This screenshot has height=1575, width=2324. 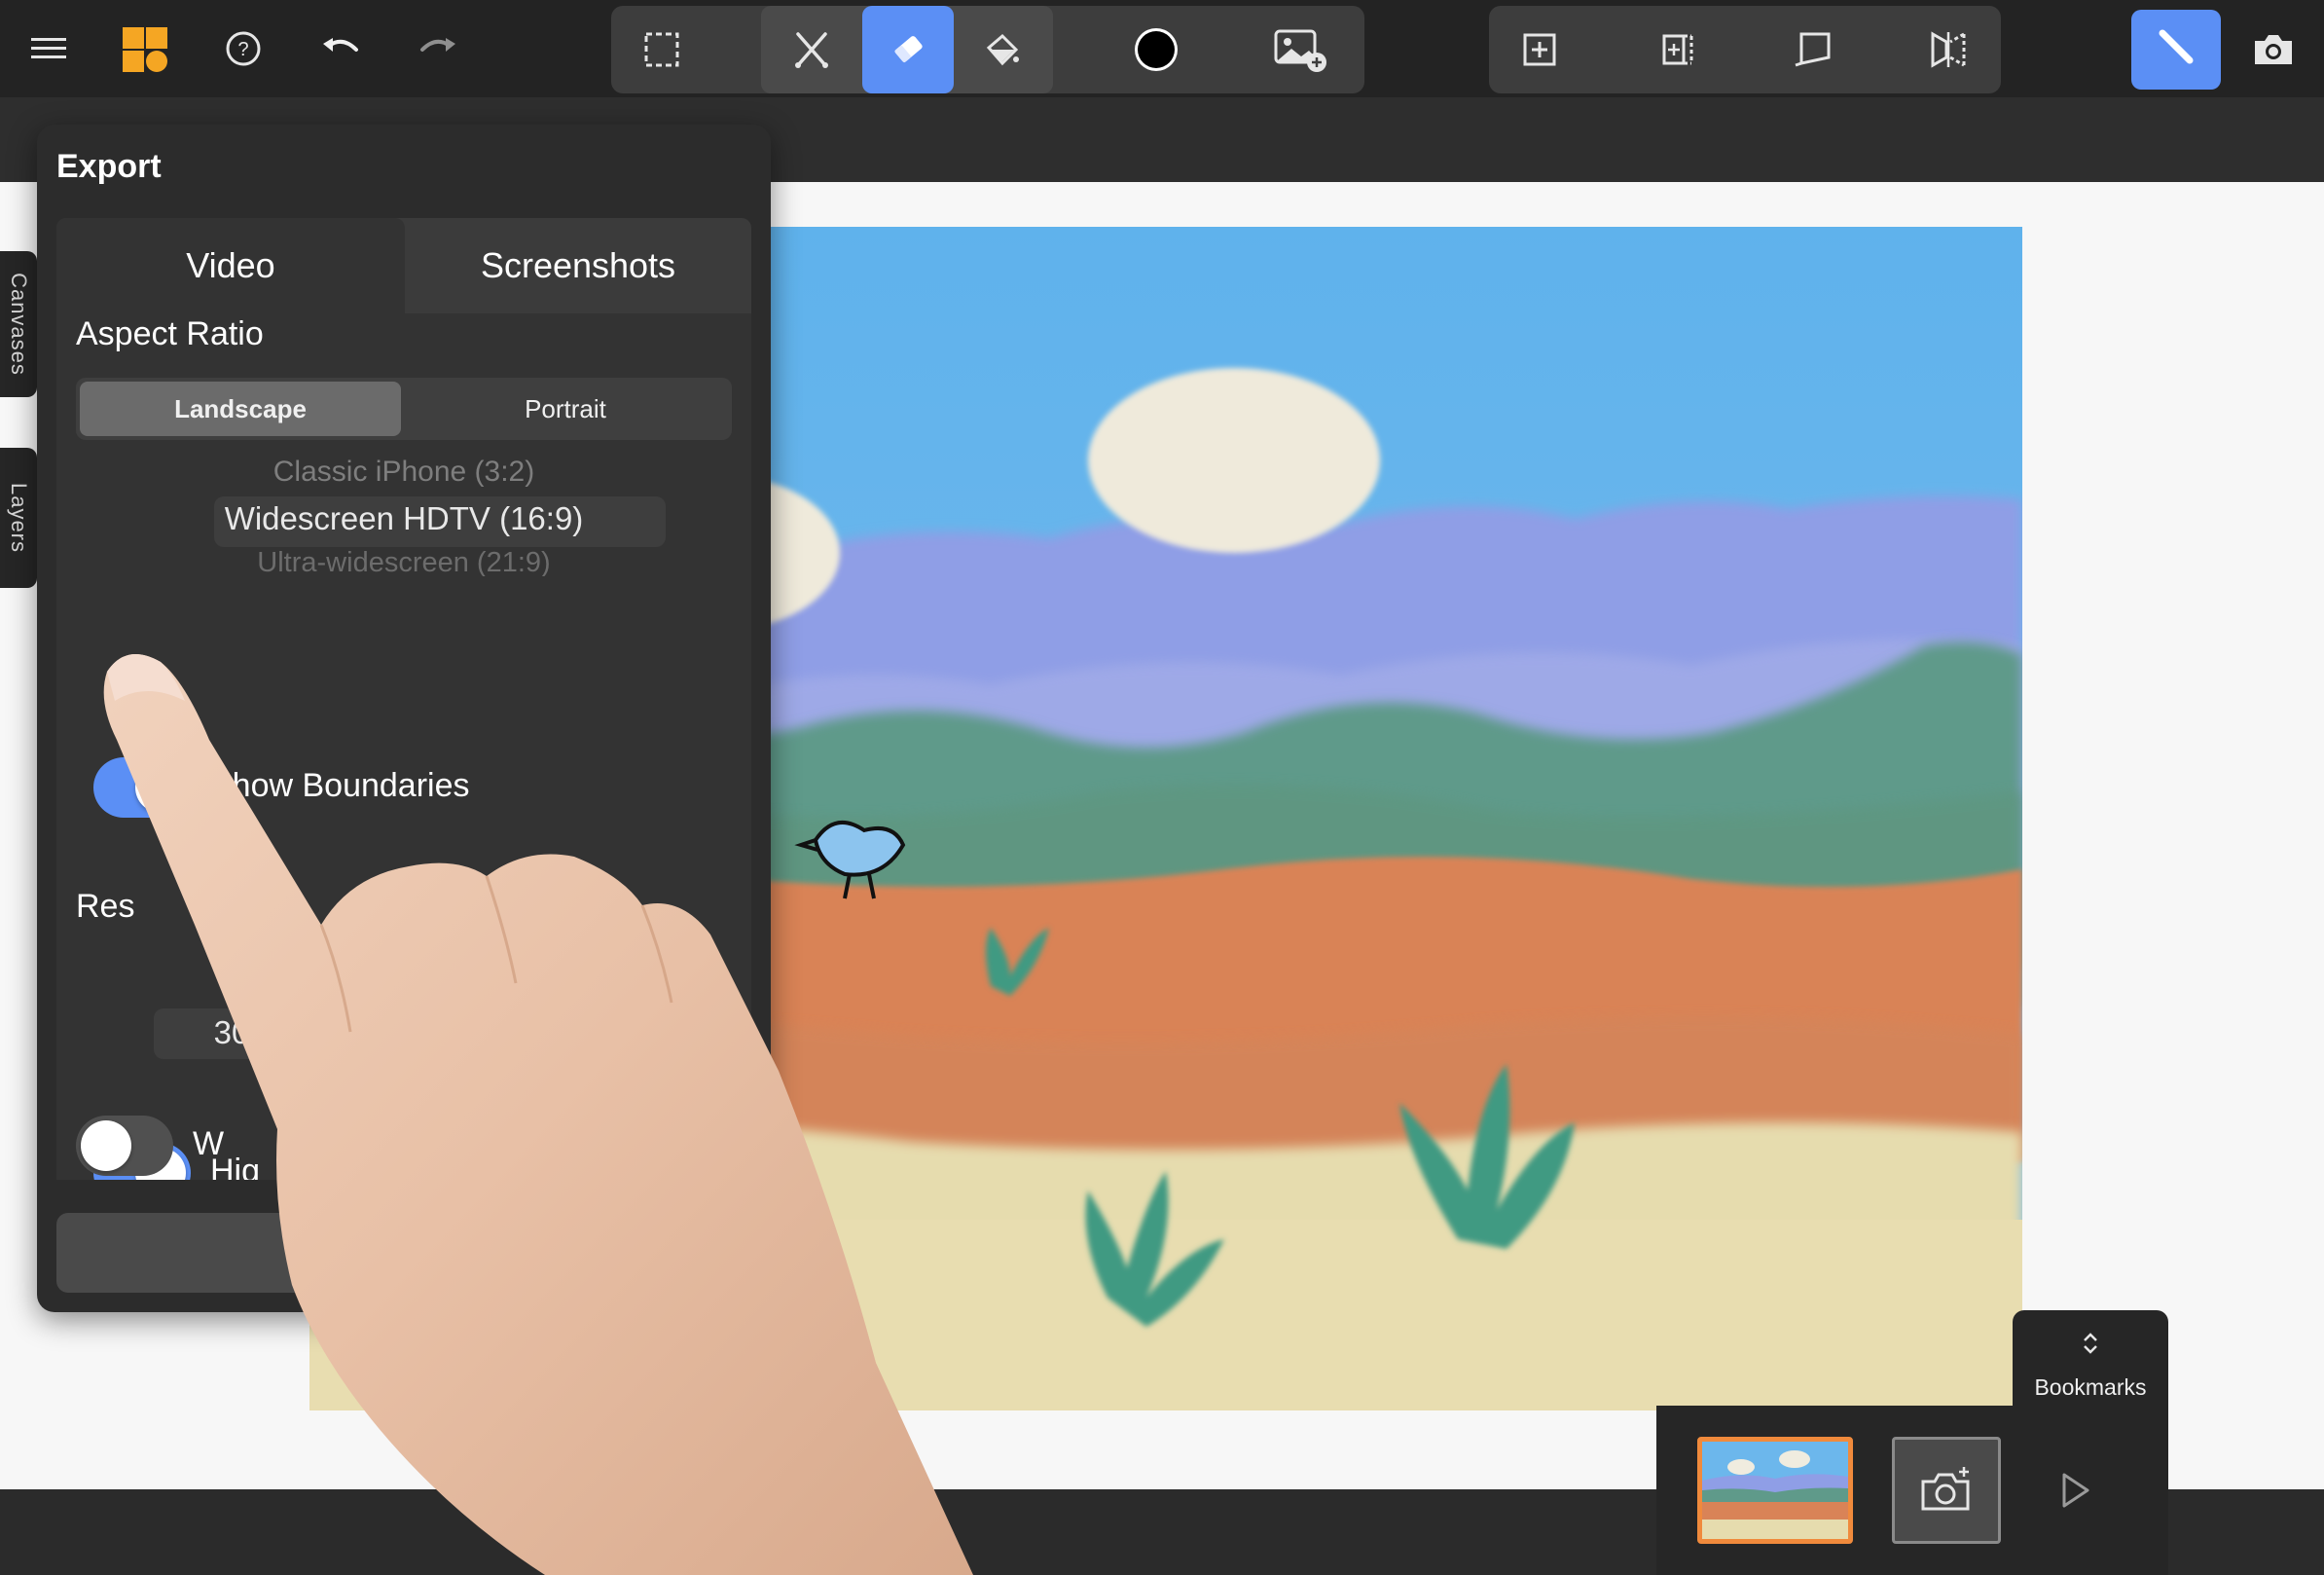 I want to click on show-boundaries-toggle, so click(x=142, y=788).